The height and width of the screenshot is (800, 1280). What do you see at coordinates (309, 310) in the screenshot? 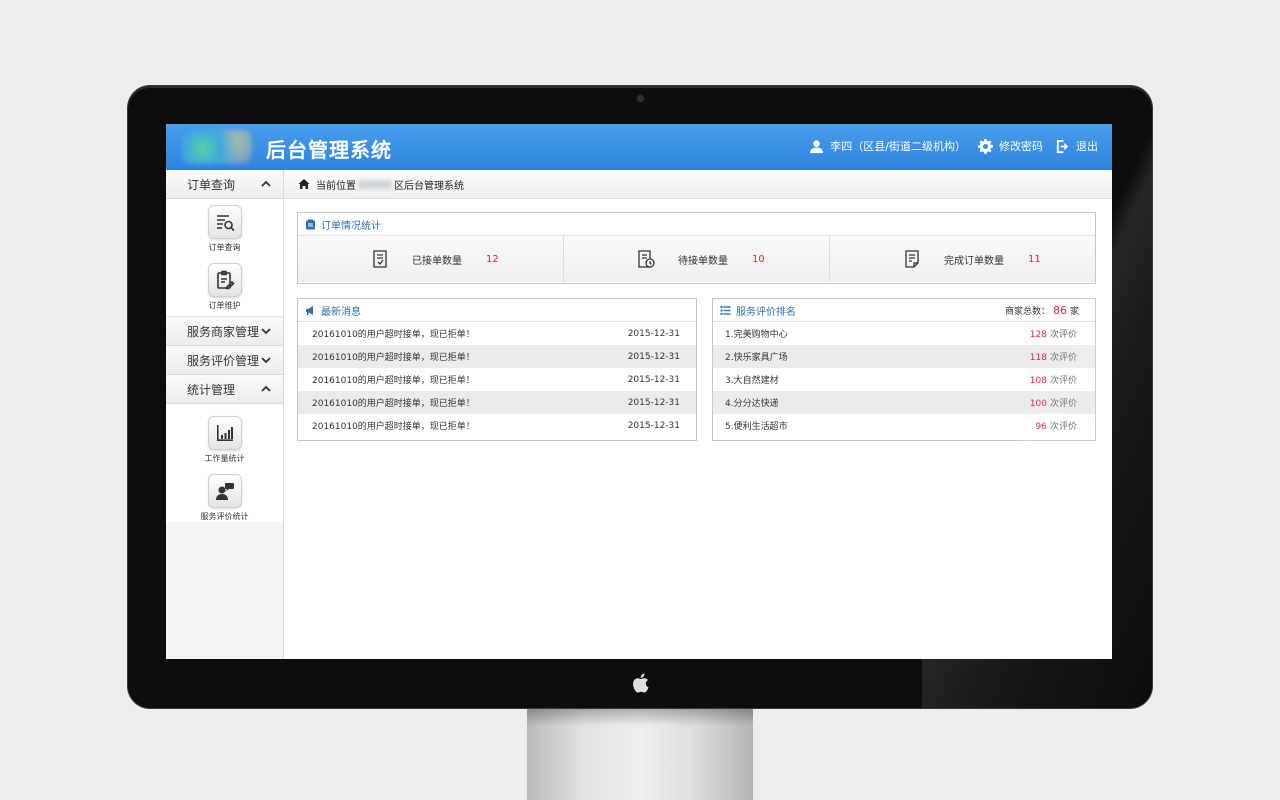
I see `megaphone-icon` at bounding box center [309, 310].